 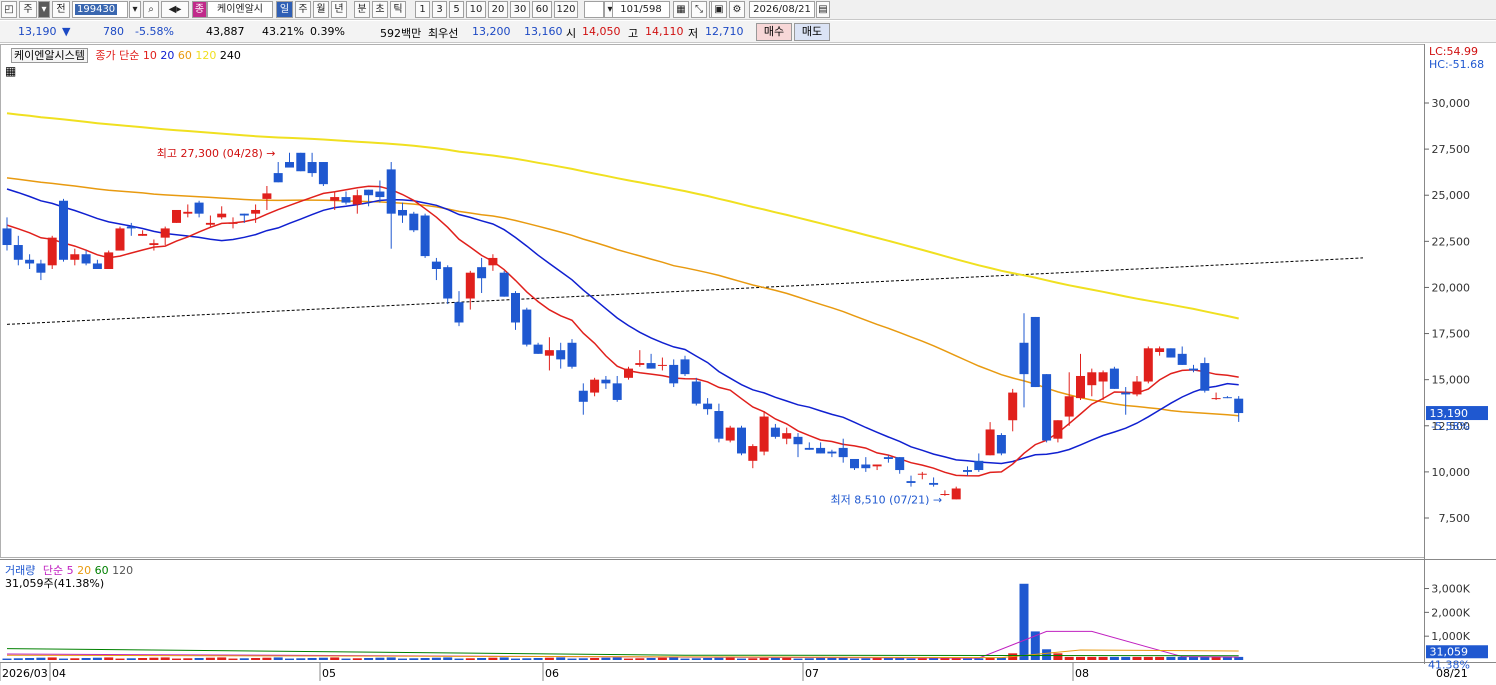 What do you see at coordinates (664, 31) in the screenshot?
I see `high-price: 14,110` at bounding box center [664, 31].